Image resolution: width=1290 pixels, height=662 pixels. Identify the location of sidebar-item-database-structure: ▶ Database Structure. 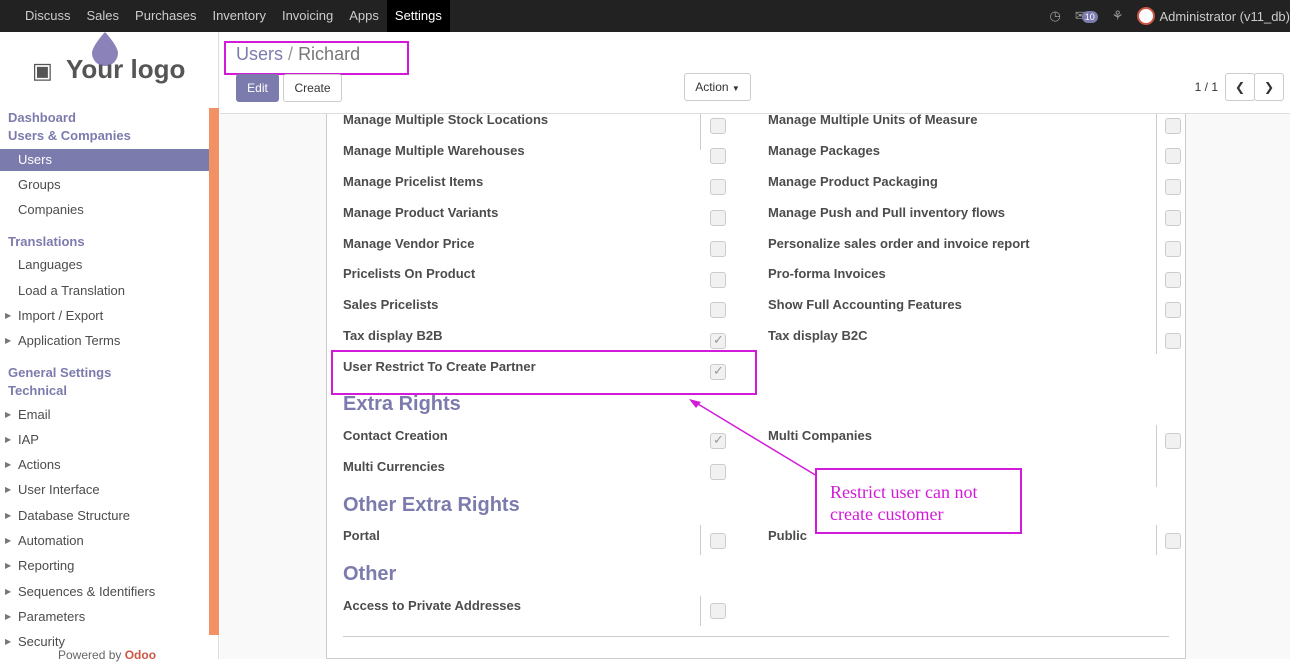
(104, 516).